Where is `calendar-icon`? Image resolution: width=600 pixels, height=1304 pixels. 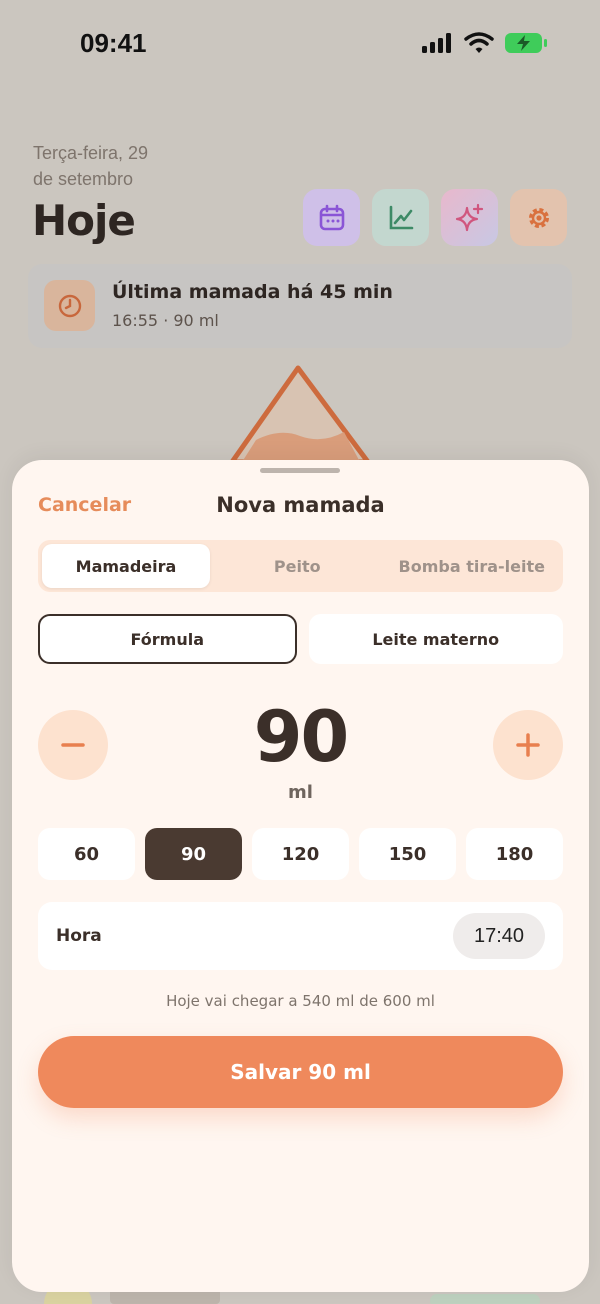 calendar-icon is located at coordinates (331, 217).